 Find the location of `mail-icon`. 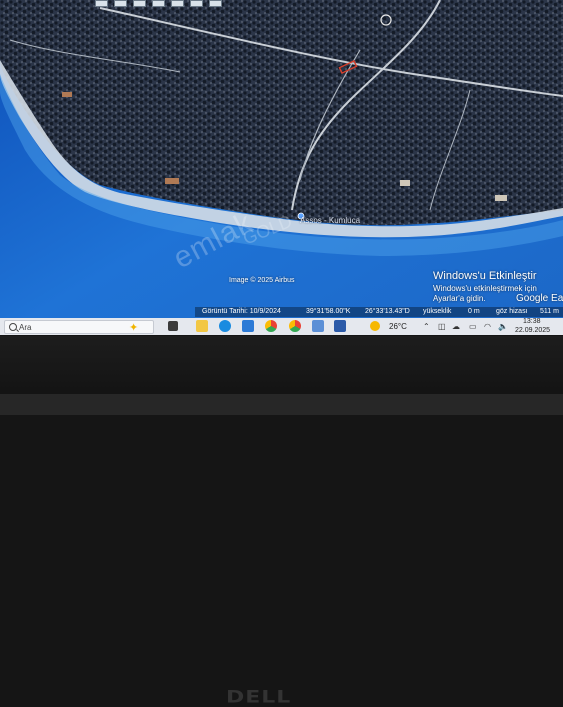

mail-icon is located at coordinates (248, 326).